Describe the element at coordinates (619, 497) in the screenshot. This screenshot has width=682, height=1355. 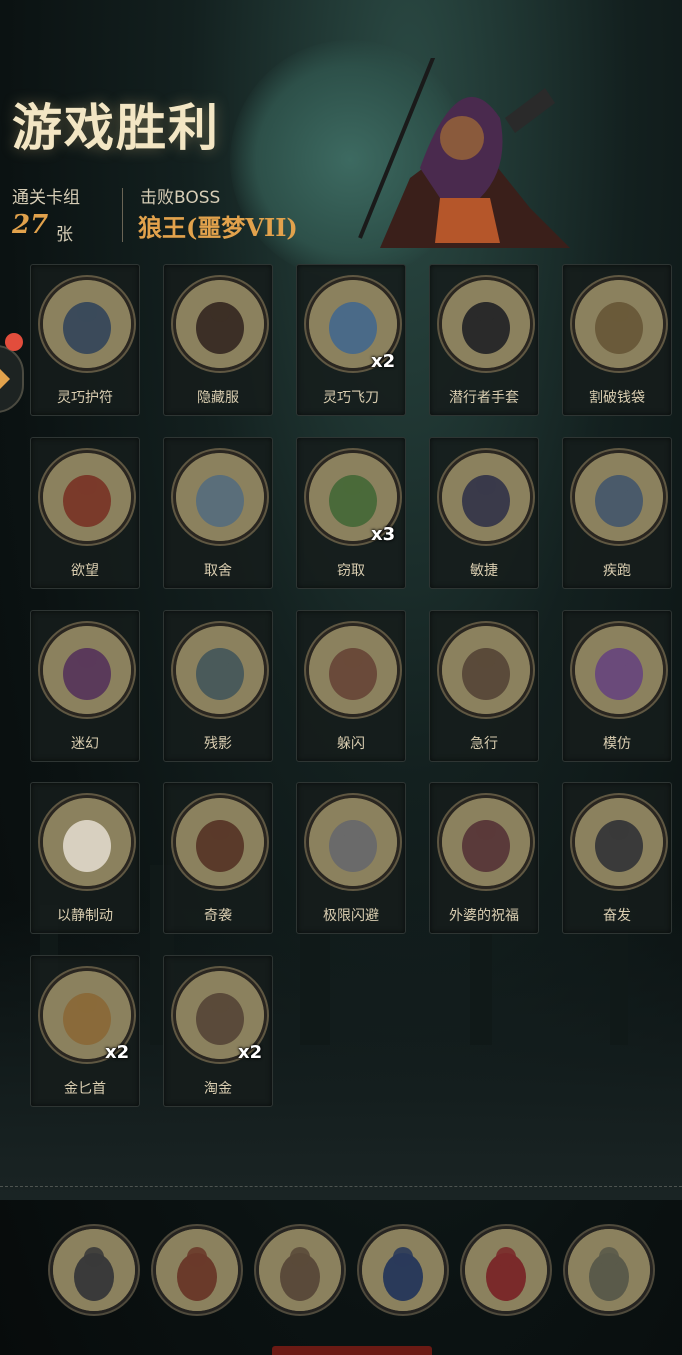
I see `running-goblin-icon` at that location.